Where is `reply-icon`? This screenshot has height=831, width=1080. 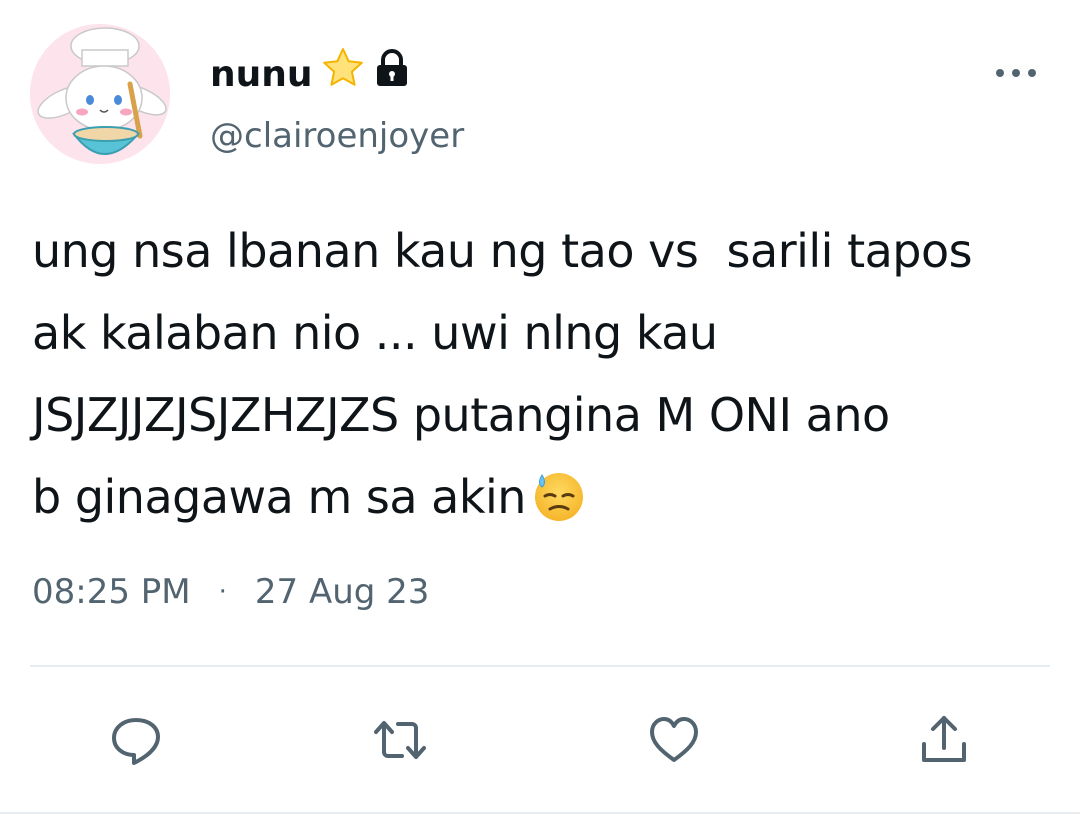
reply-icon is located at coordinates (136, 741).